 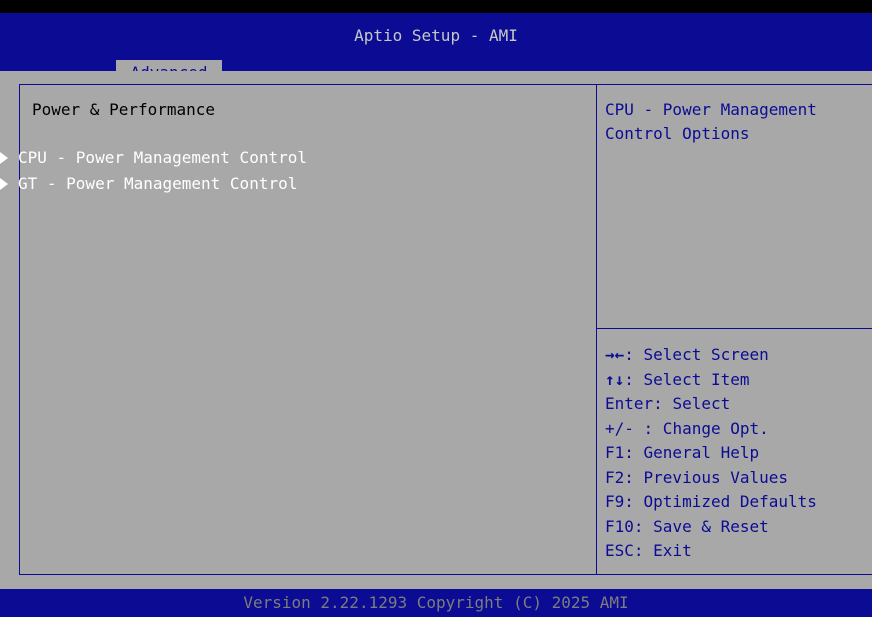 What do you see at coordinates (697, 477) in the screenshot?
I see `key-hint-f2: F2: Previous Values` at bounding box center [697, 477].